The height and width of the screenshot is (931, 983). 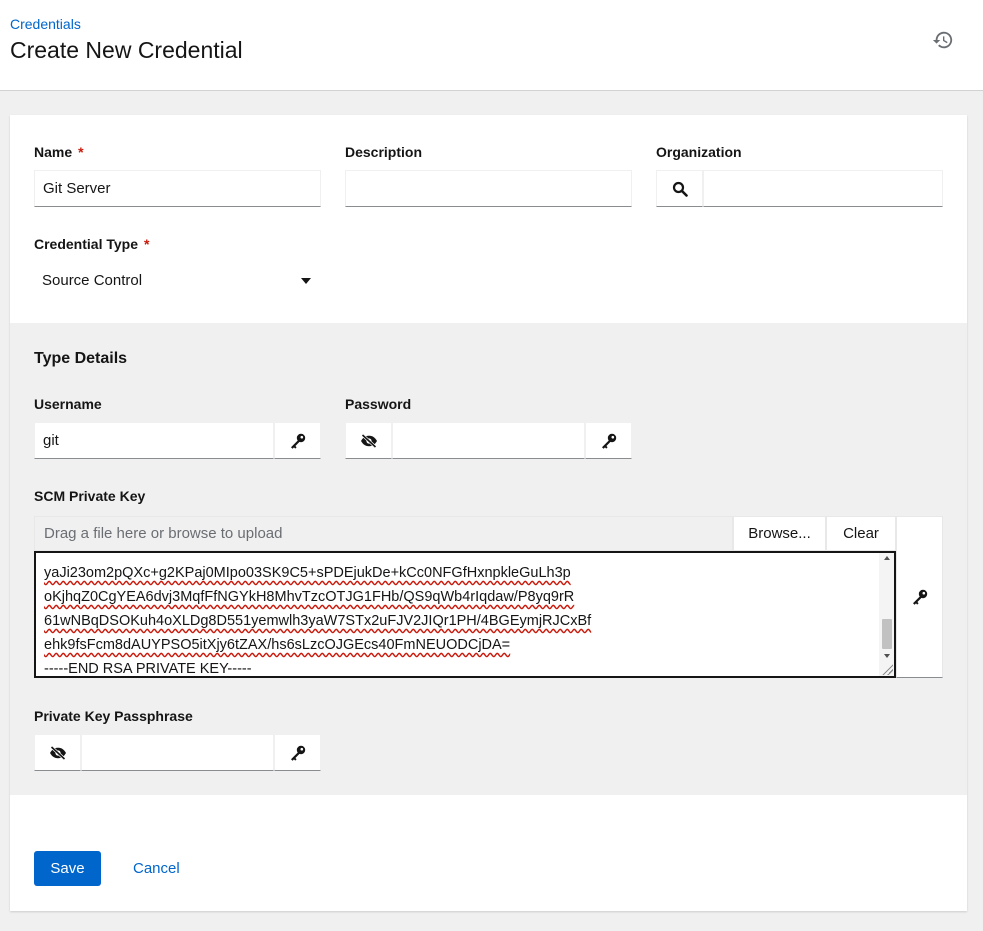 I want to click on credential-type-label: Credential Type *, so click(x=92, y=244).